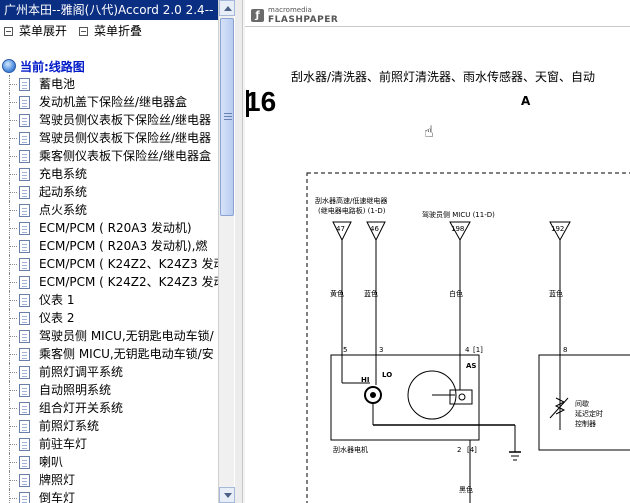 The image size is (630, 503). I want to click on tree-item-label: 前照灯调平系统, so click(81, 372).